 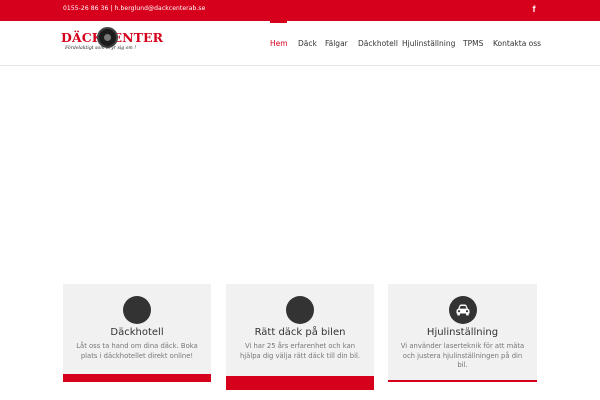 What do you see at coordinates (307, 43) in the screenshot?
I see `nav-item-dack: Däck` at bounding box center [307, 43].